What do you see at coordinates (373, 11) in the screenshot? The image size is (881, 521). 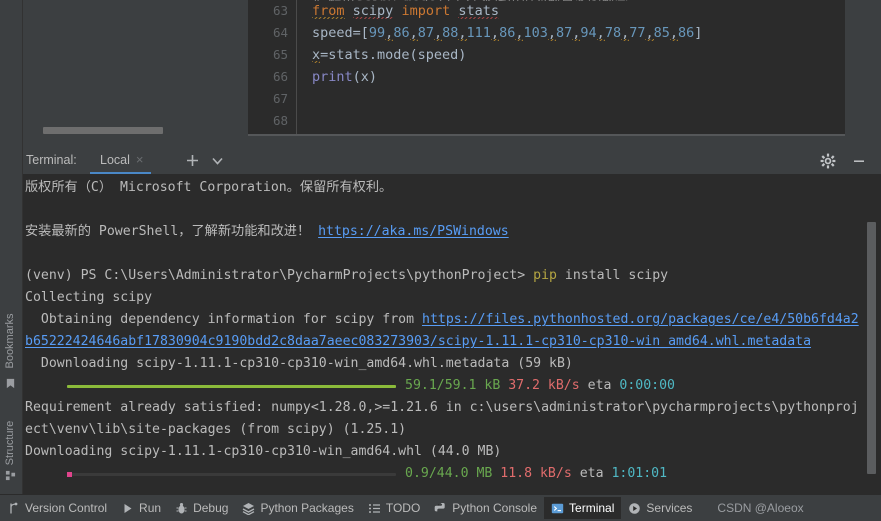 I see `code-token: scipy` at bounding box center [373, 11].